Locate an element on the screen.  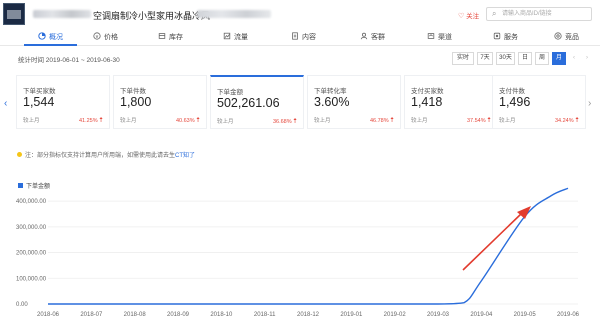
top-bar: 空调扇制冷小型家用冰晶冷风 ♡ 关注 ⌕ is located at coordinates (300, 14).